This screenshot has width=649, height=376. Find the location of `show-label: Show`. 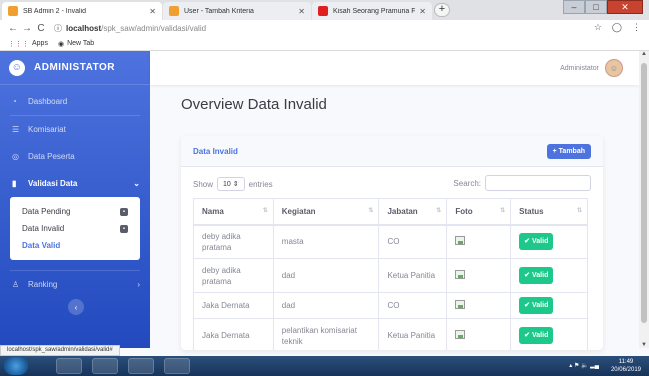

show-label: Show is located at coordinates (203, 184).